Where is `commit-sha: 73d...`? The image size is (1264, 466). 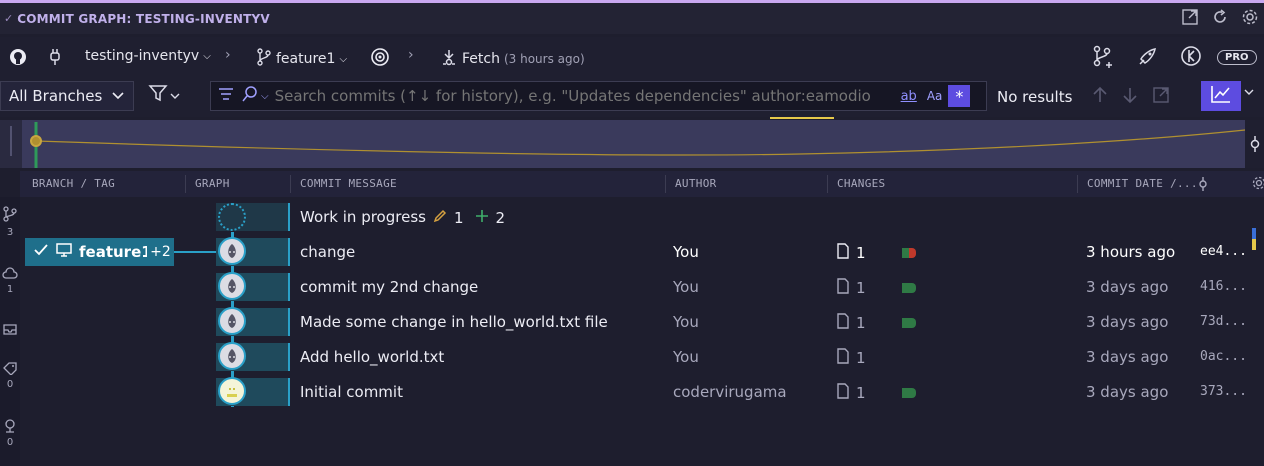
commit-sha: 73d... is located at coordinates (1223, 321).